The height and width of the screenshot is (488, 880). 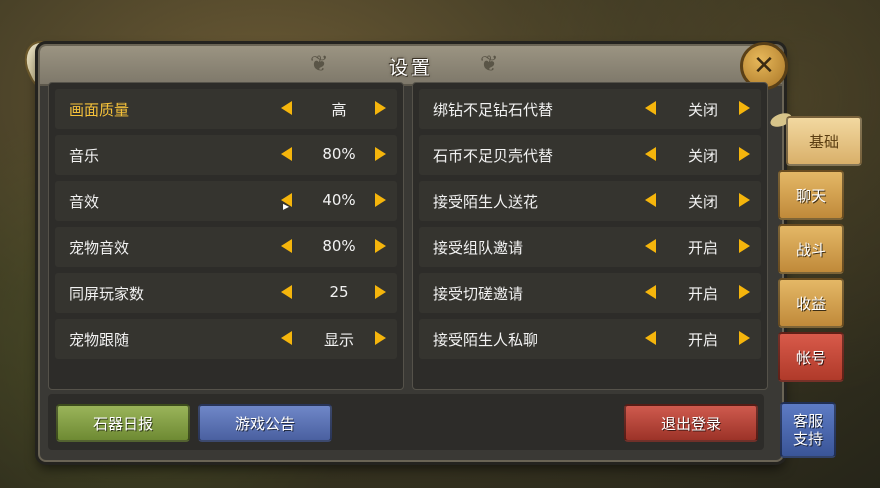 I want to click on swirl-ornament-icon: ❦, so click(x=489, y=64).